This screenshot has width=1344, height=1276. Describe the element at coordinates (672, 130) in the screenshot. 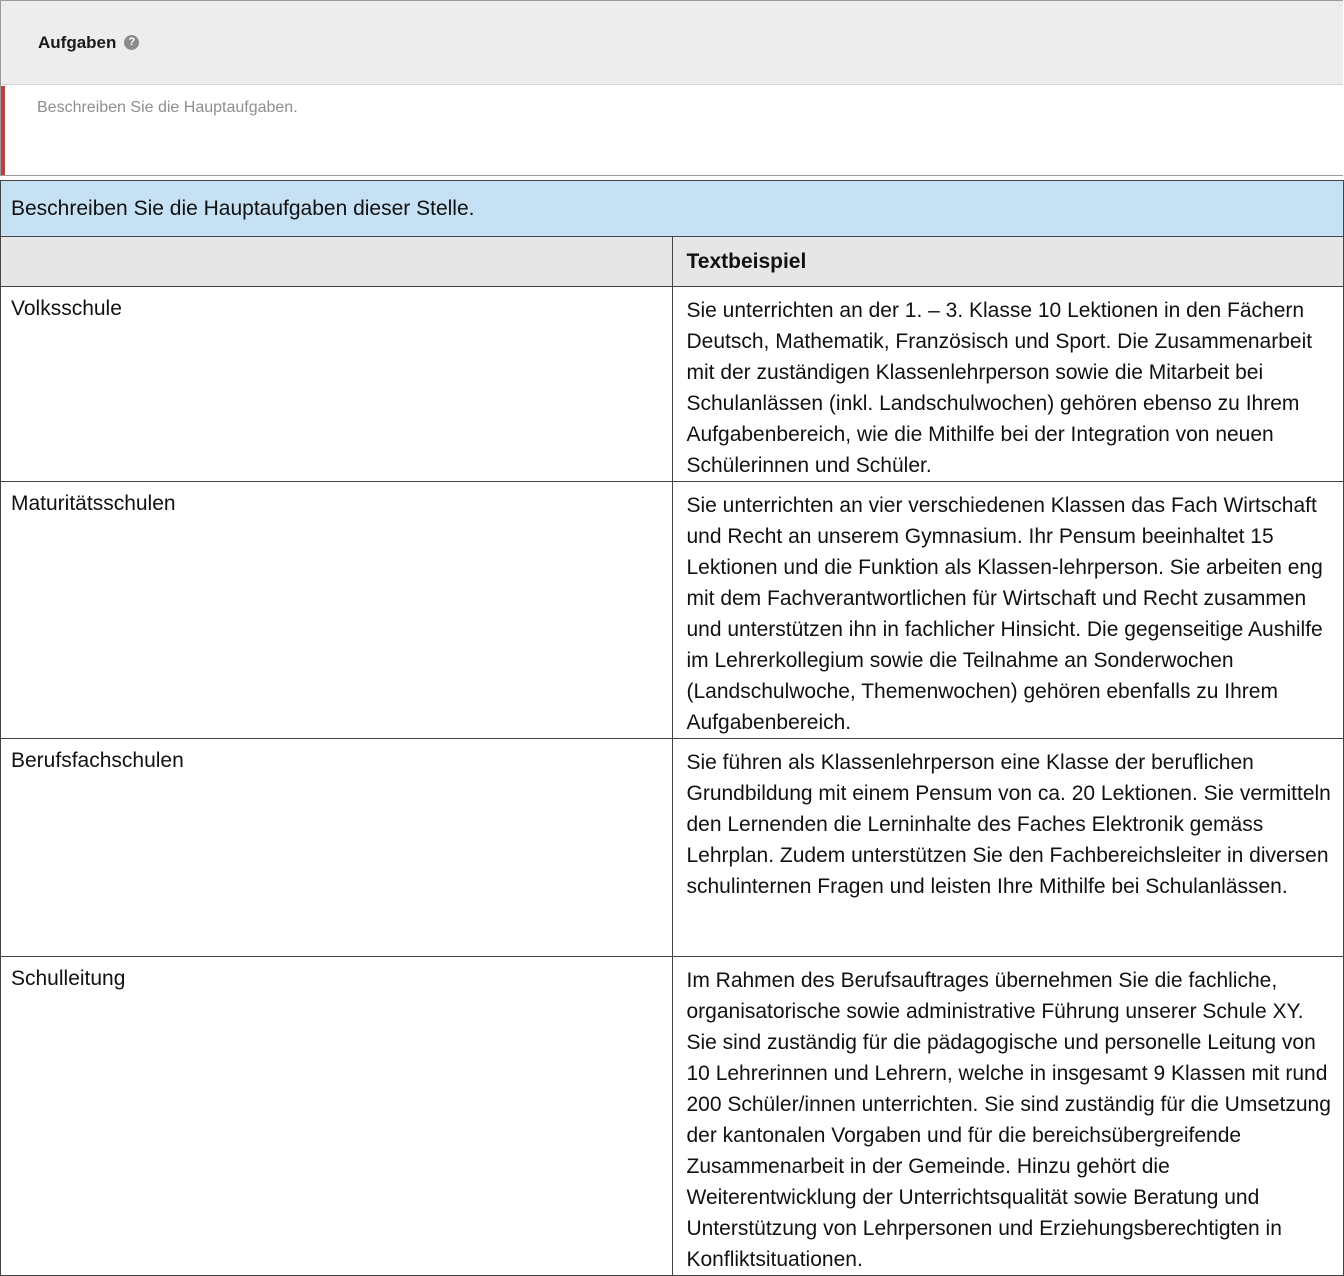

I see `aufgaben-textarea: Beschreiben Sie die Hauptaufgaben.` at that location.